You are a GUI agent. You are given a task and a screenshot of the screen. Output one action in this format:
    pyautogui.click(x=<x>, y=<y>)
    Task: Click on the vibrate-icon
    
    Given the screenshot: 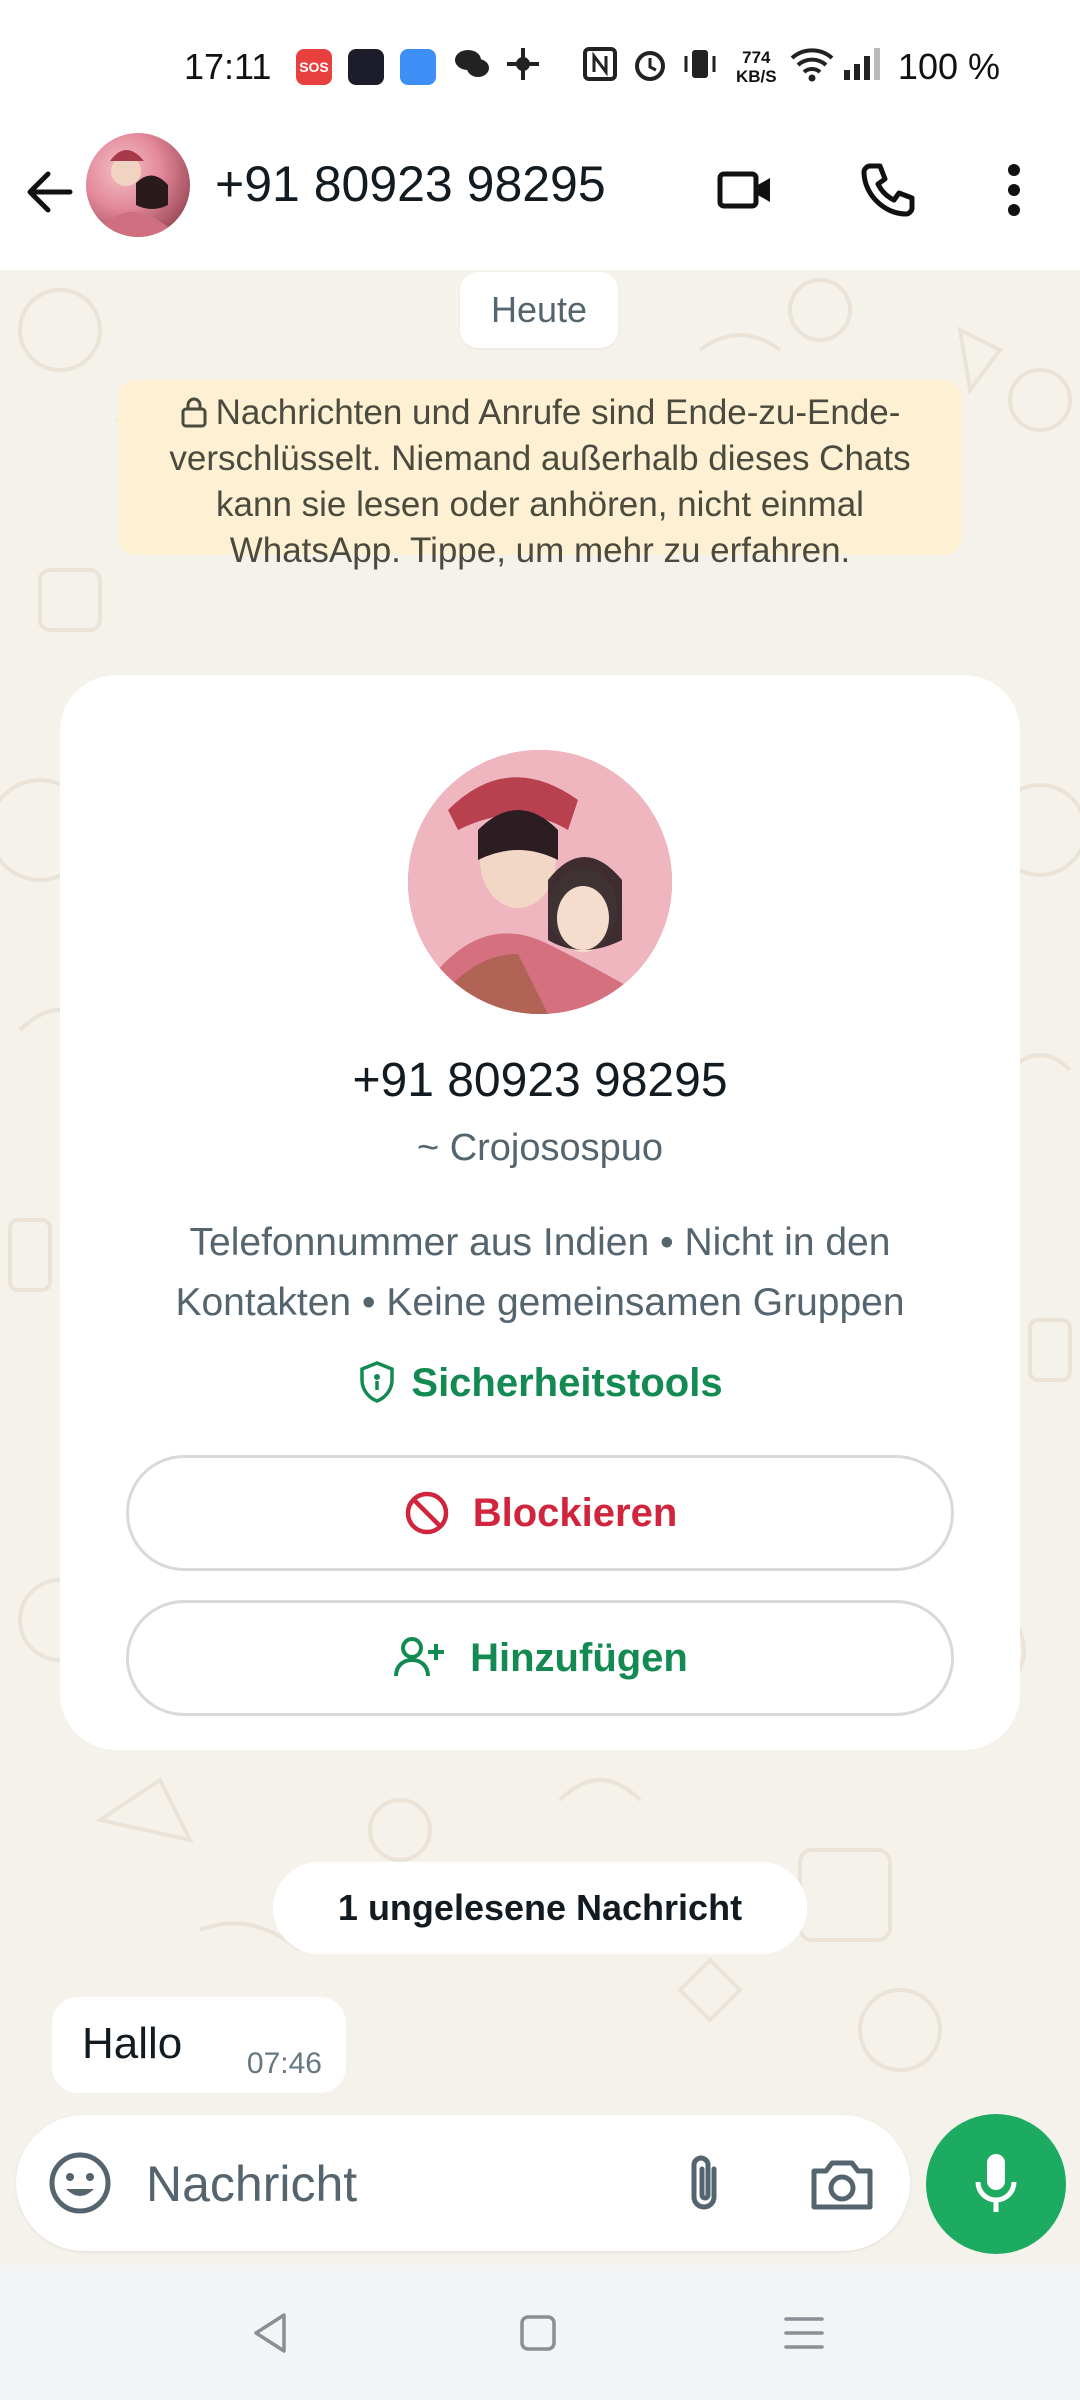 What is the action you would take?
    pyautogui.click(x=700, y=64)
    